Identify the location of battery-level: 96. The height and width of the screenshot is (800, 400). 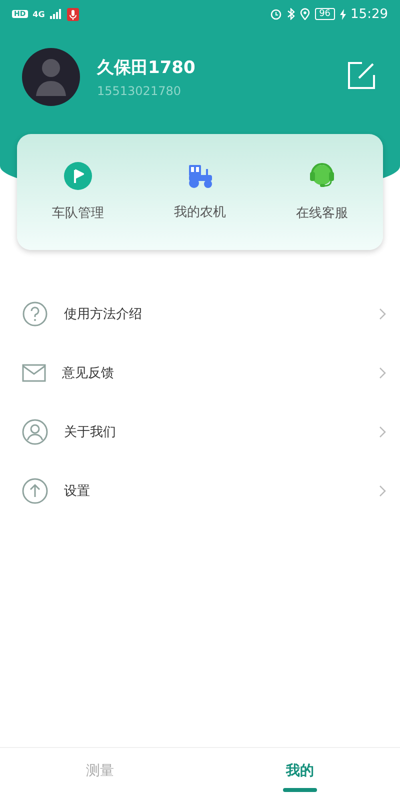
(325, 14).